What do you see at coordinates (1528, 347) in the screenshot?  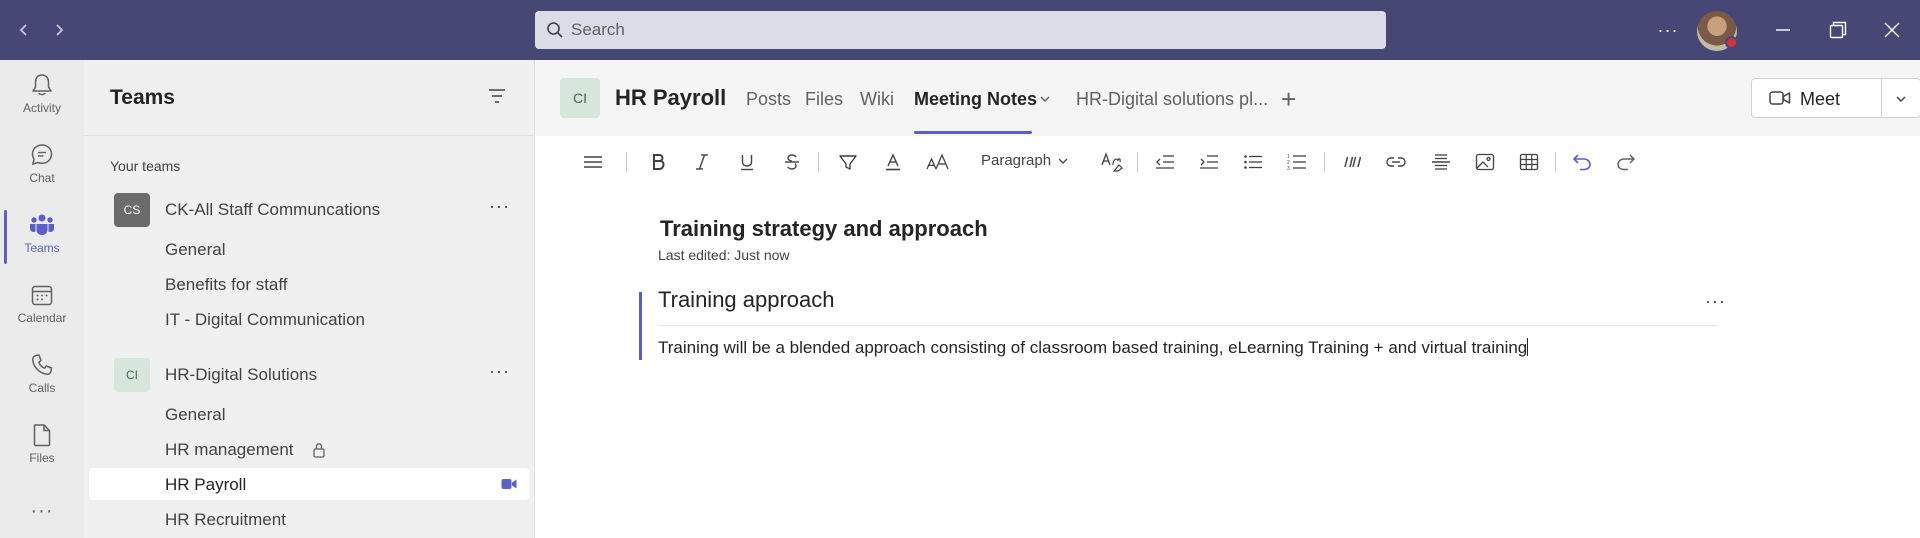 I see `text-cursor` at bounding box center [1528, 347].